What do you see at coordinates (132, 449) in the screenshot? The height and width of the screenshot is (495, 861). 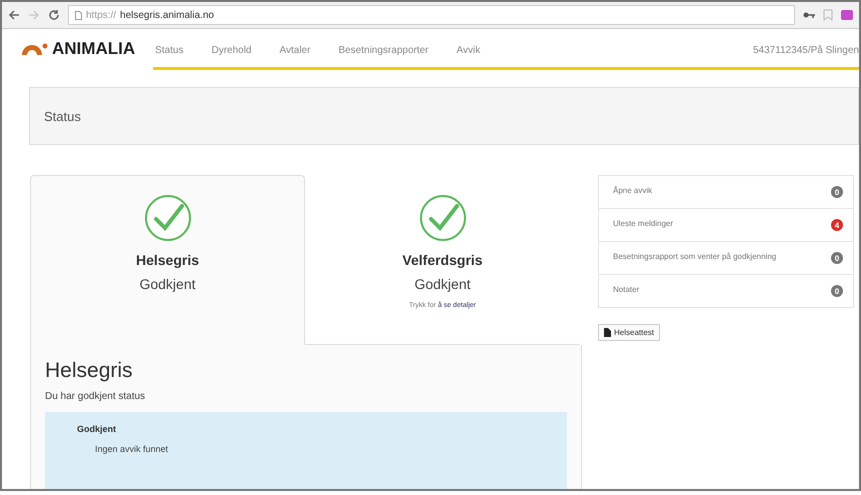 I see `info-item: Ingen avvik funnet` at bounding box center [132, 449].